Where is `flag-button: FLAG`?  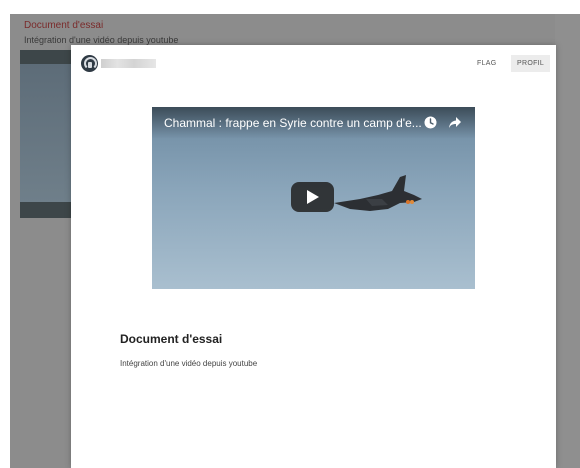
flag-button: FLAG is located at coordinates (486, 64).